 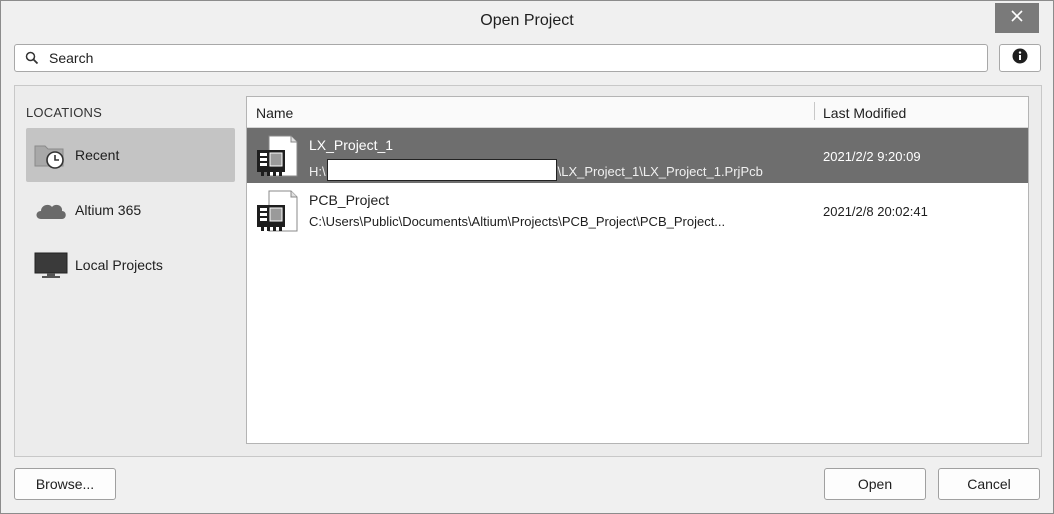 I want to click on location-local-projects: Local Projects, so click(x=130, y=265).